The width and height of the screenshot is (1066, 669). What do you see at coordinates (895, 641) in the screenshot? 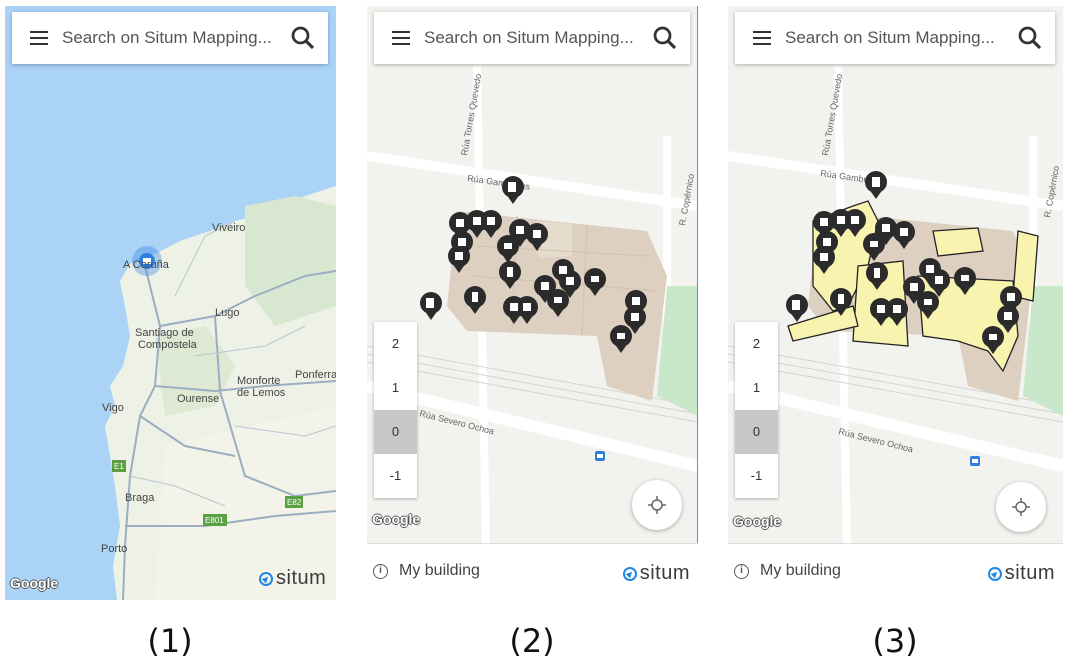
I see `caption-3: (3)` at bounding box center [895, 641].